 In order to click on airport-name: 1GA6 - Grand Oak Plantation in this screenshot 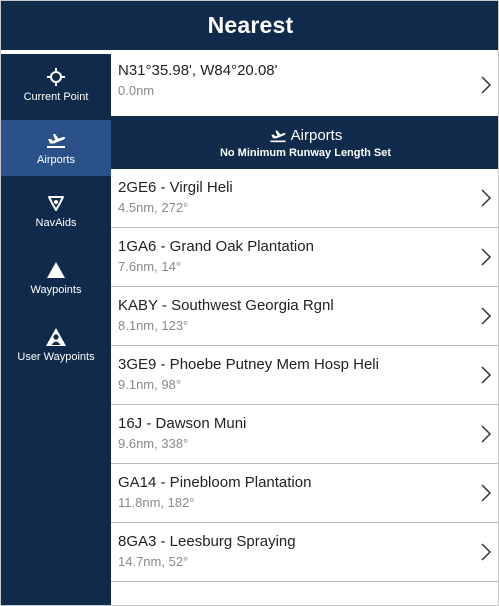, I will do `click(216, 246)`.